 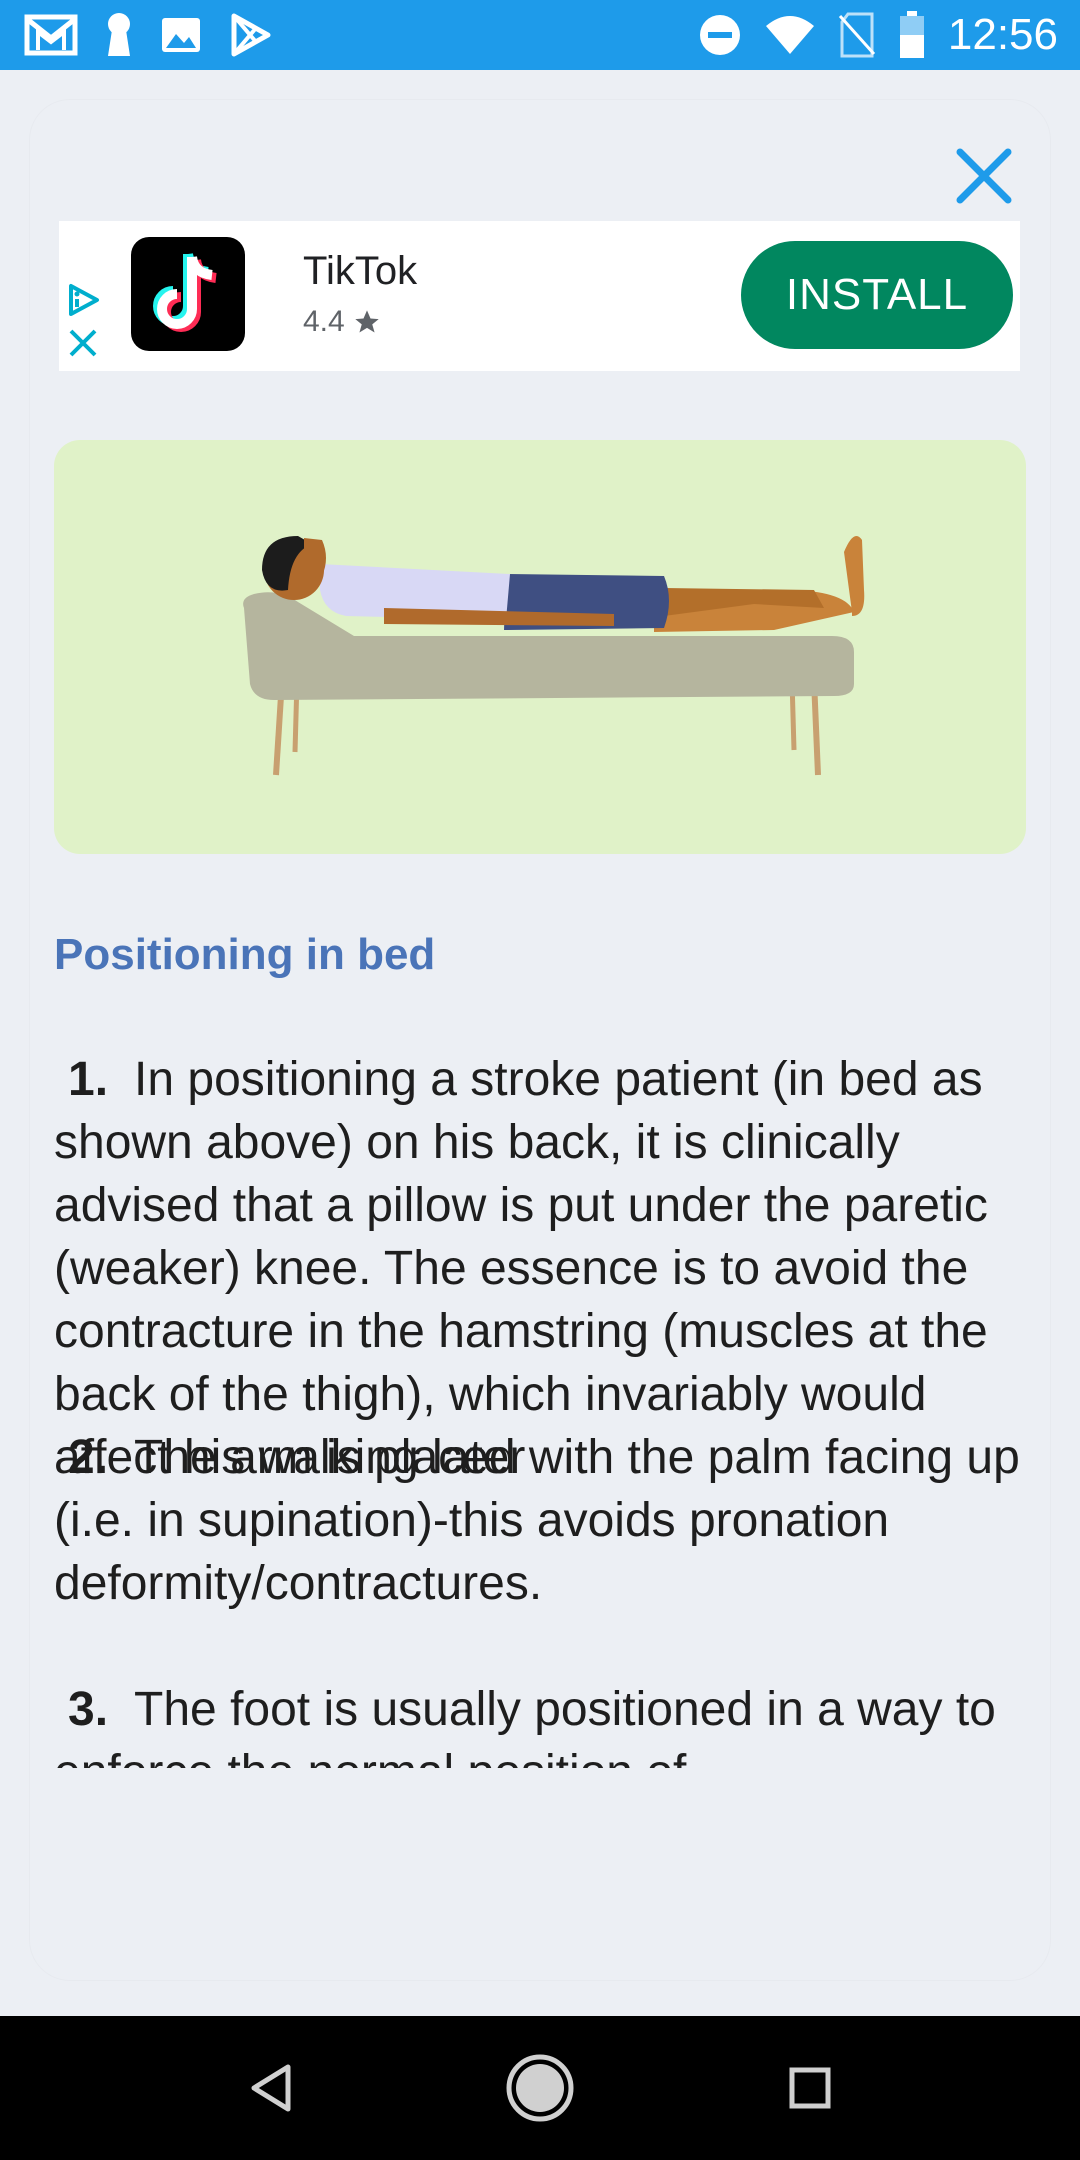 I want to click on recents-button, so click(x=810, y=2088).